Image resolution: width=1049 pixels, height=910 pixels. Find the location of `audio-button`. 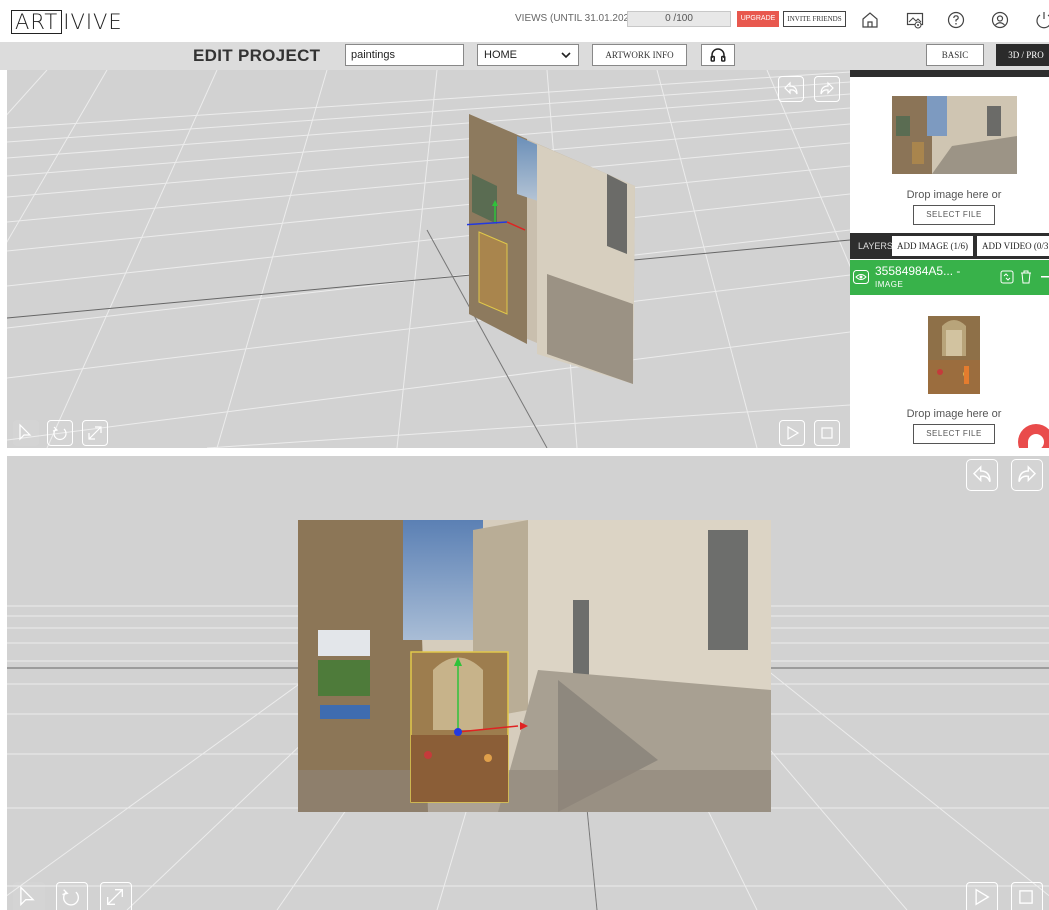

audio-button is located at coordinates (718, 55).